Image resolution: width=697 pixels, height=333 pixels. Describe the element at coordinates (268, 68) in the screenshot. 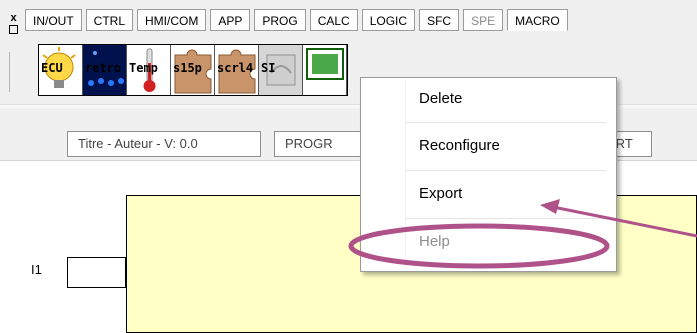

I see `palette-item-label: SI` at that location.